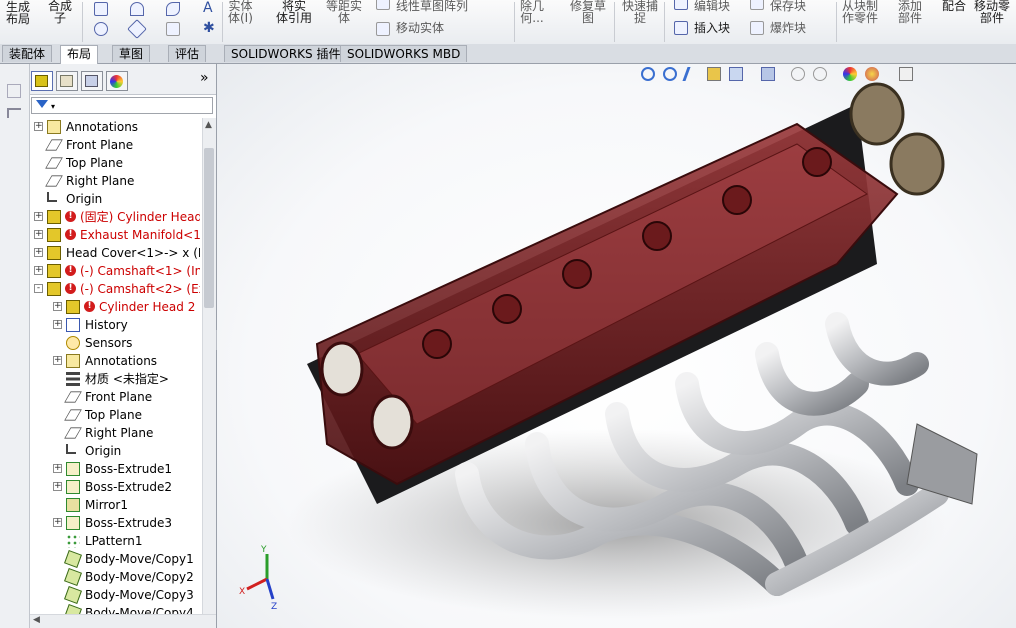 Image resolution: width=1016 pixels, height=628 pixels. I want to click on tree-item: 材质 <未指定>, so click(115, 379).